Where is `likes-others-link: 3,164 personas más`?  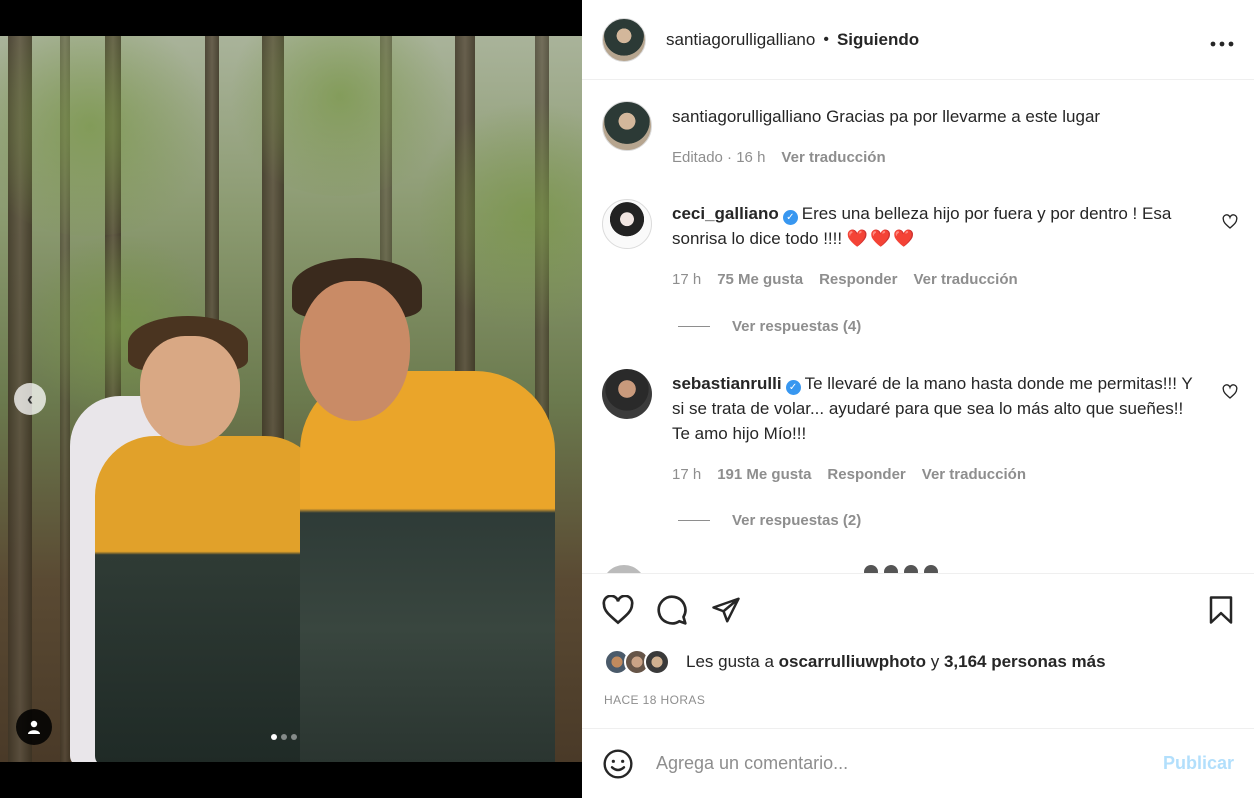 likes-others-link: 3,164 personas más is located at coordinates (1025, 662).